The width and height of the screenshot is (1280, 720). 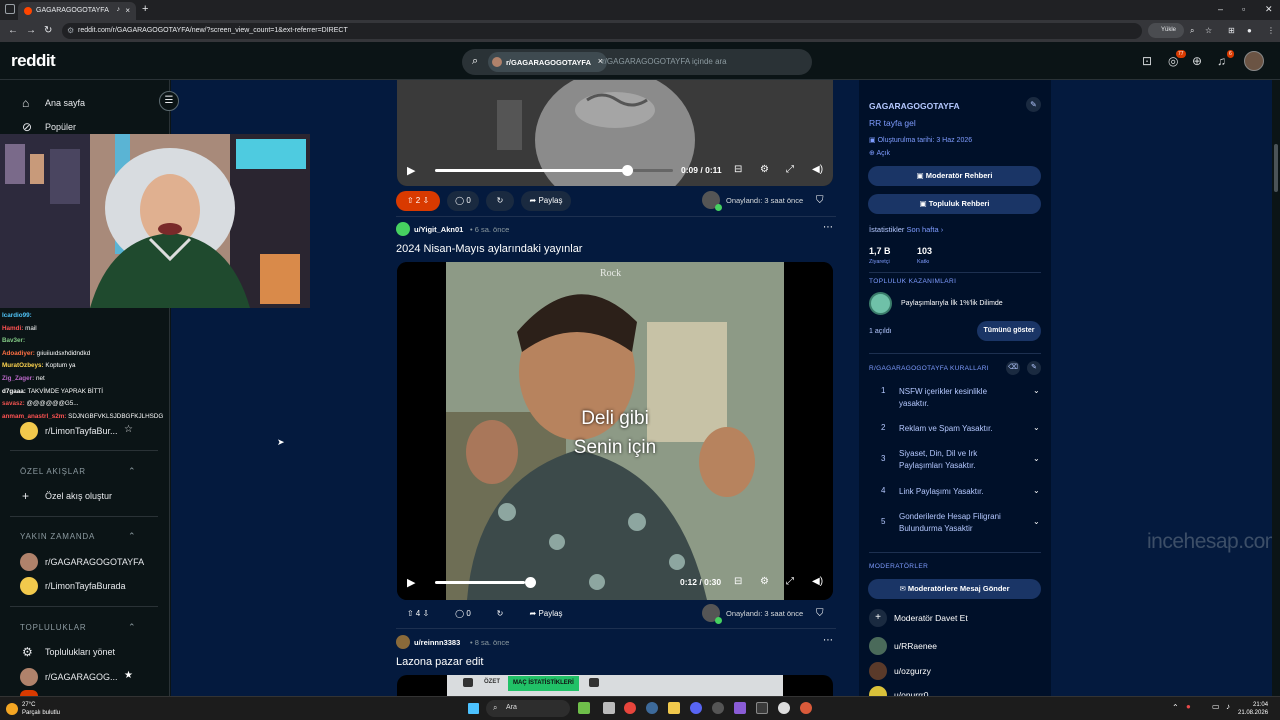 I want to click on profile-icon: ●, so click(x=1249, y=30).